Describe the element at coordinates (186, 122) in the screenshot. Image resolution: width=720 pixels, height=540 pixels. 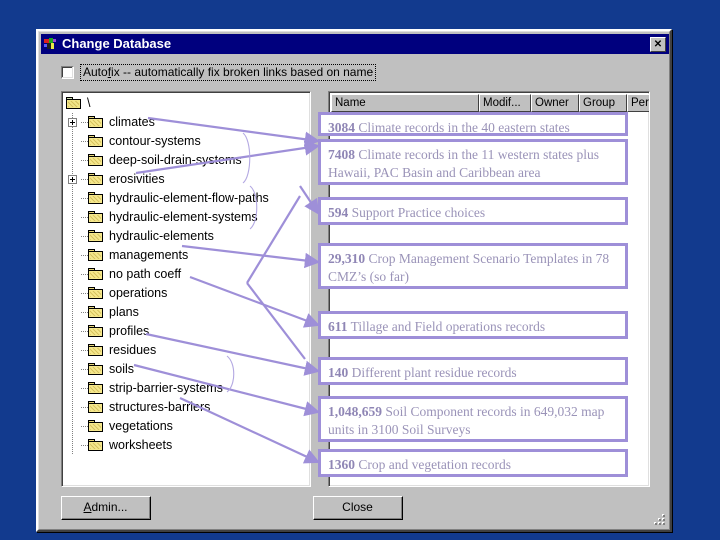
I see `tree-item-climates: climates` at that location.